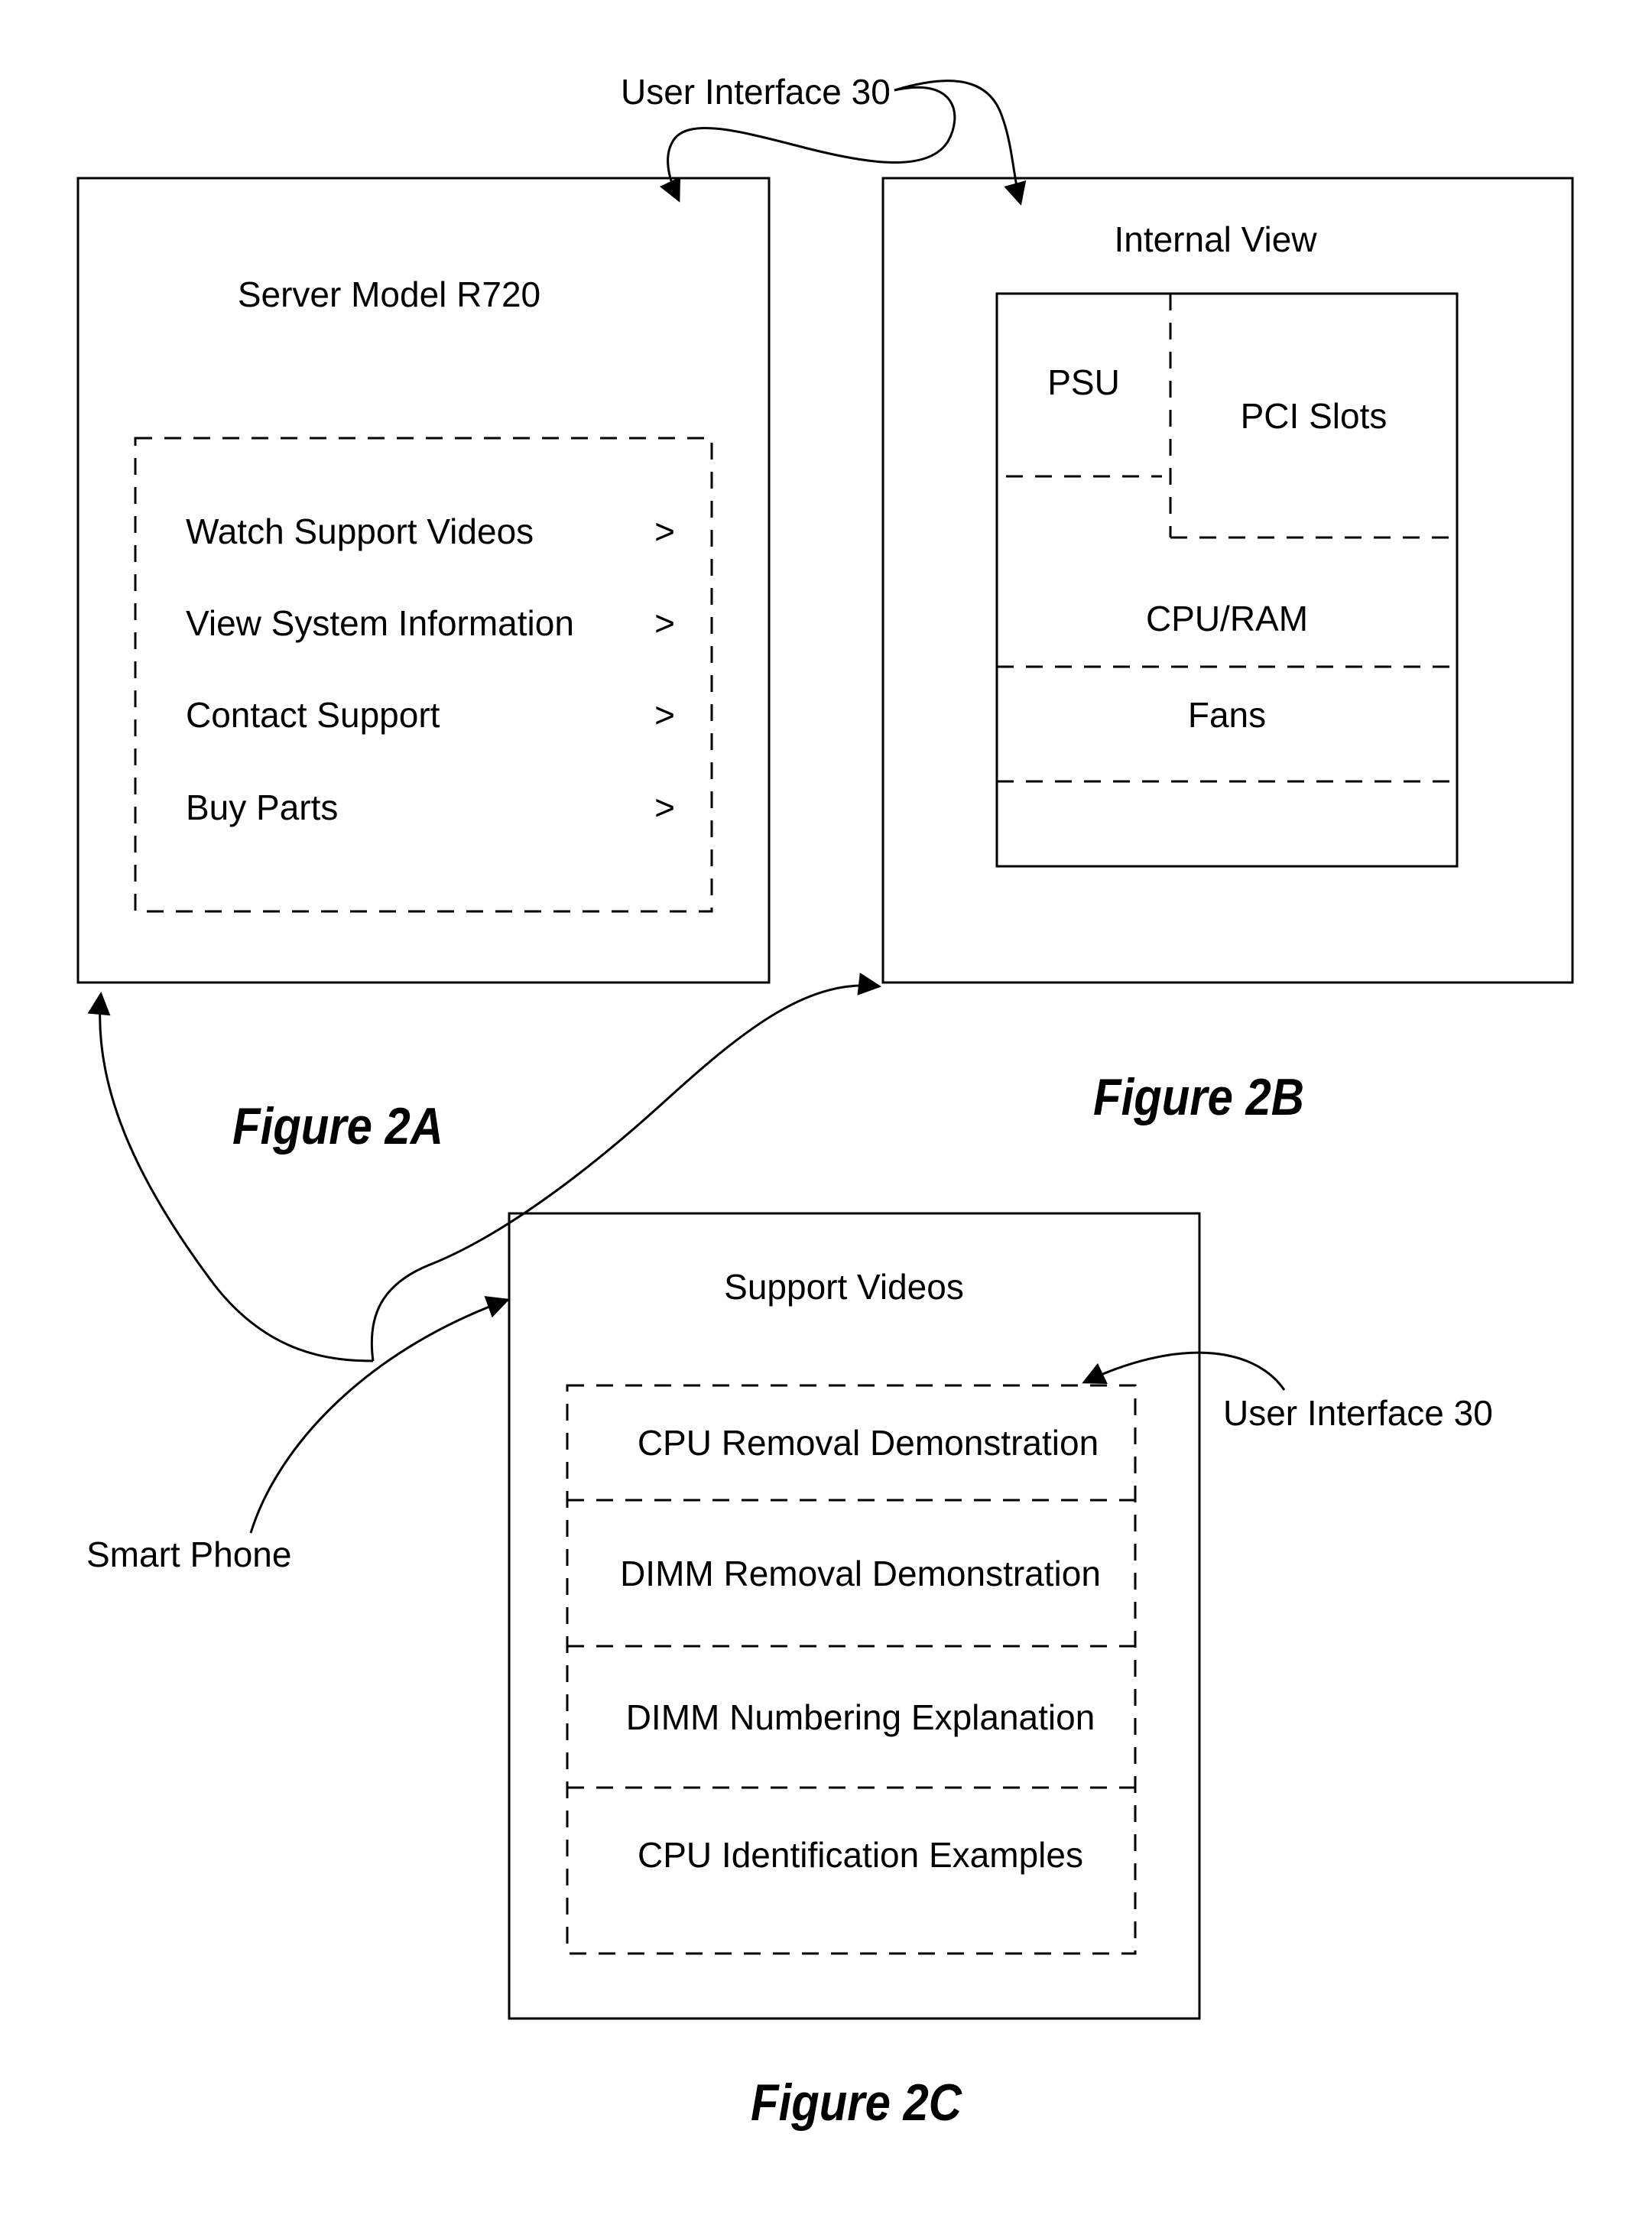  I want to click on video-item-dimm-numbering: DIMM Numbering Explanation, so click(851, 1717).